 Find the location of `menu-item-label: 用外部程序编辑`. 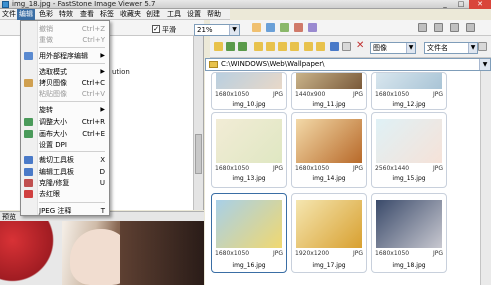

menu-item-label: 用外部程序编辑 is located at coordinates (63, 56).